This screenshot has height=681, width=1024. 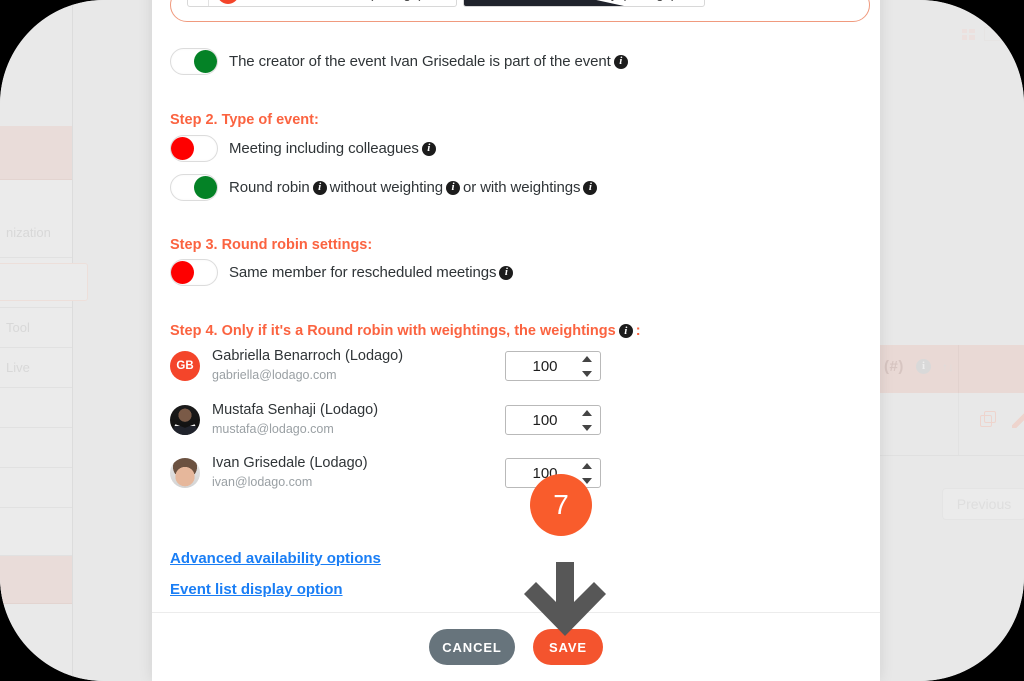 I want to click on cancel-button: CANCEL, so click(x=472, y=647).